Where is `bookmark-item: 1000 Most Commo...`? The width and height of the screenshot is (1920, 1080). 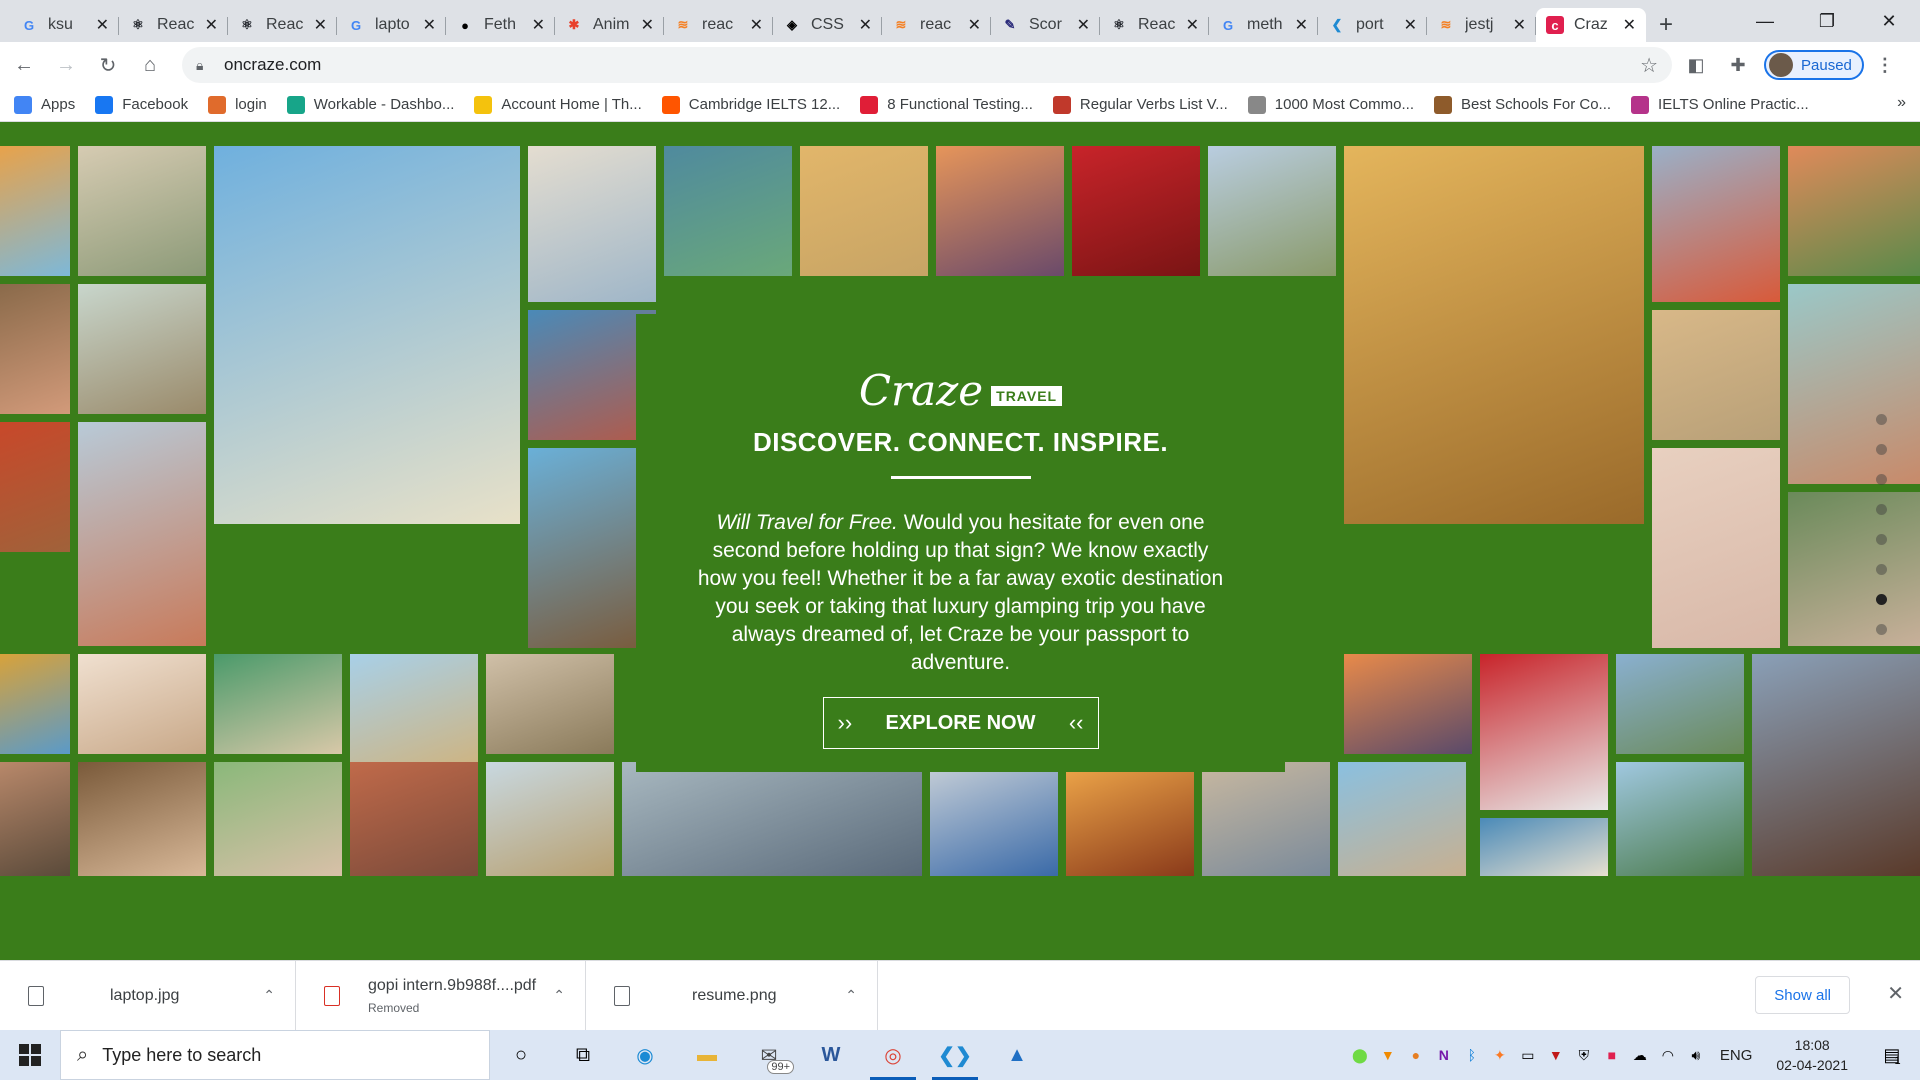 bookmark-item: 1000 Most Commo... is located at coordinates (1330, 104).